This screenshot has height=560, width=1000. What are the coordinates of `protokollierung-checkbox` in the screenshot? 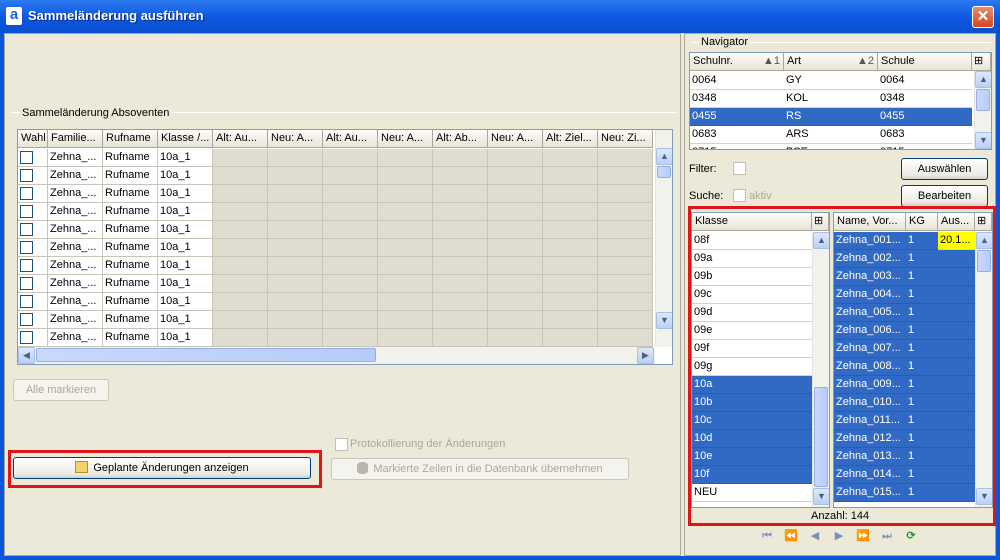 It's located at (341, 444).